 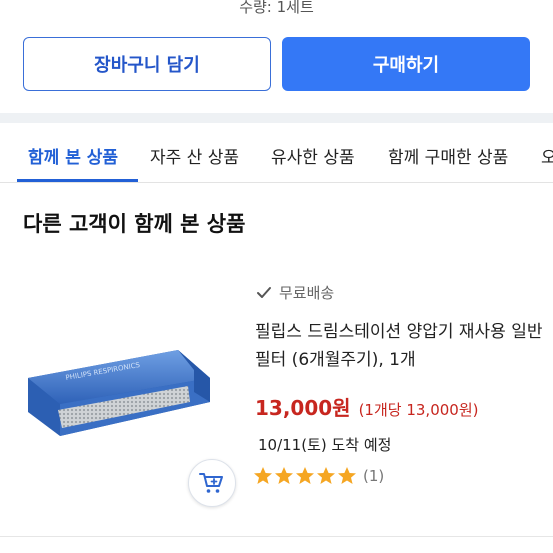 I want to click on cart-plus-icon, so click(x=211, y=483).